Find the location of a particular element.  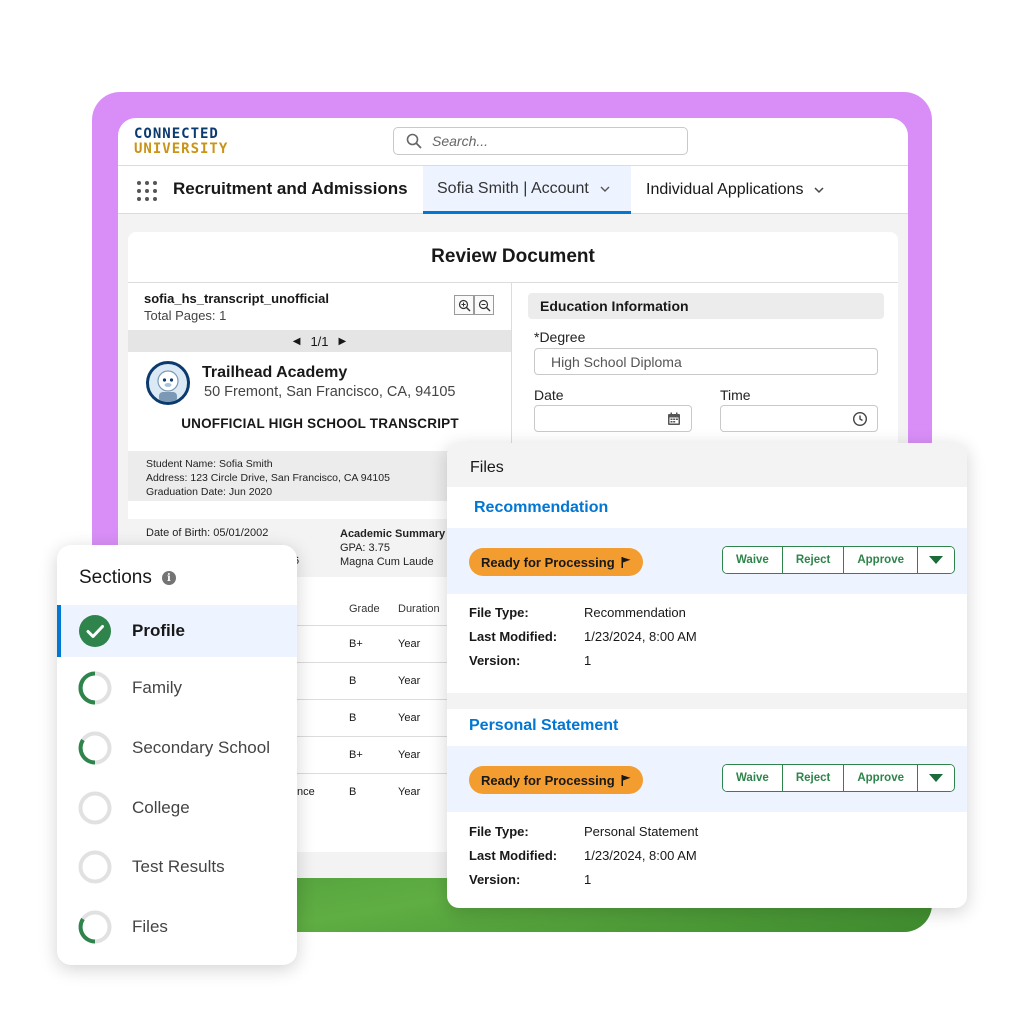

clock-icon is located at coordinates (860, 419).